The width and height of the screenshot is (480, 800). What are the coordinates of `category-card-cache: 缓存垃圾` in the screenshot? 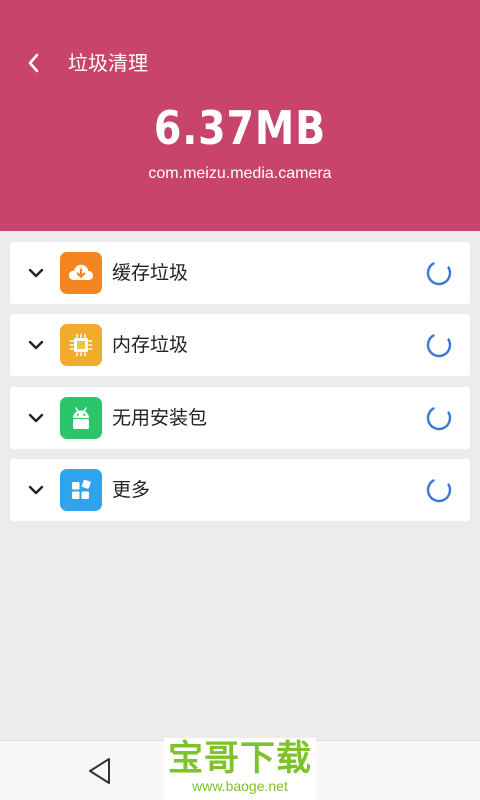 It's located at (240, 273).